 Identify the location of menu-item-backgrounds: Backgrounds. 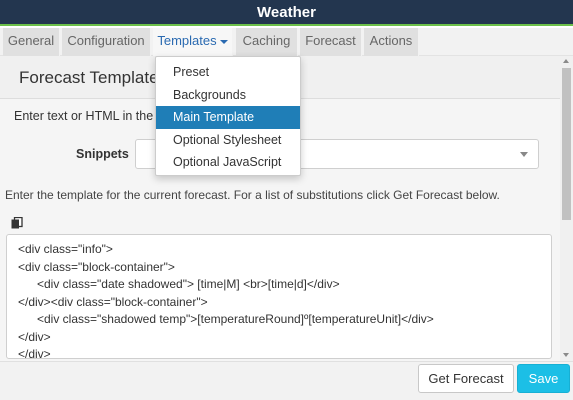
(228, 95).